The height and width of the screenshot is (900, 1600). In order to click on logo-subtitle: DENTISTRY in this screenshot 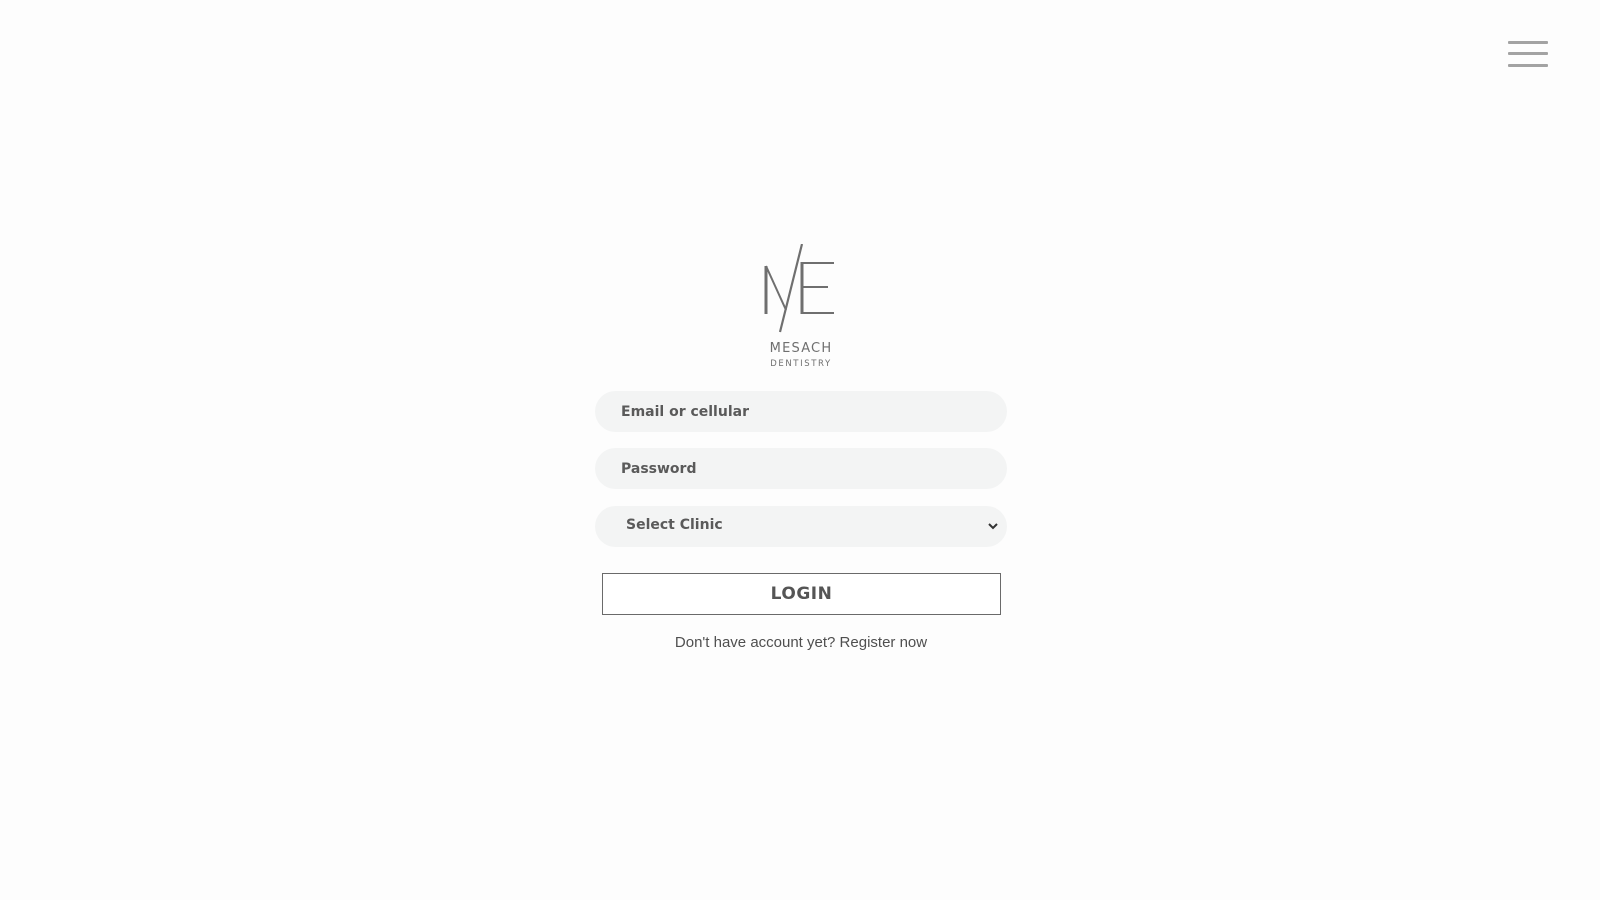, I will do `click(801, 364)`.